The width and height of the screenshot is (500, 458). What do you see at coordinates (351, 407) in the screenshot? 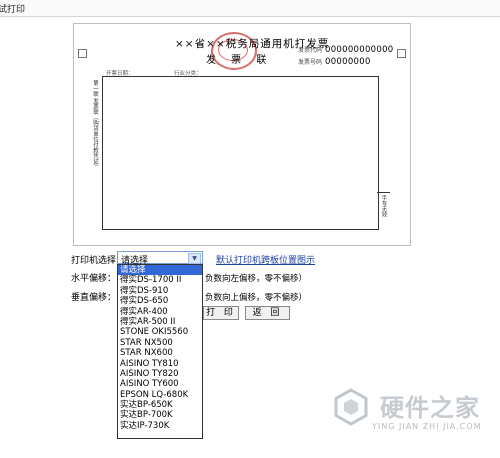
I see `hexagon-logo-icon` at bounding box center [351, 407].